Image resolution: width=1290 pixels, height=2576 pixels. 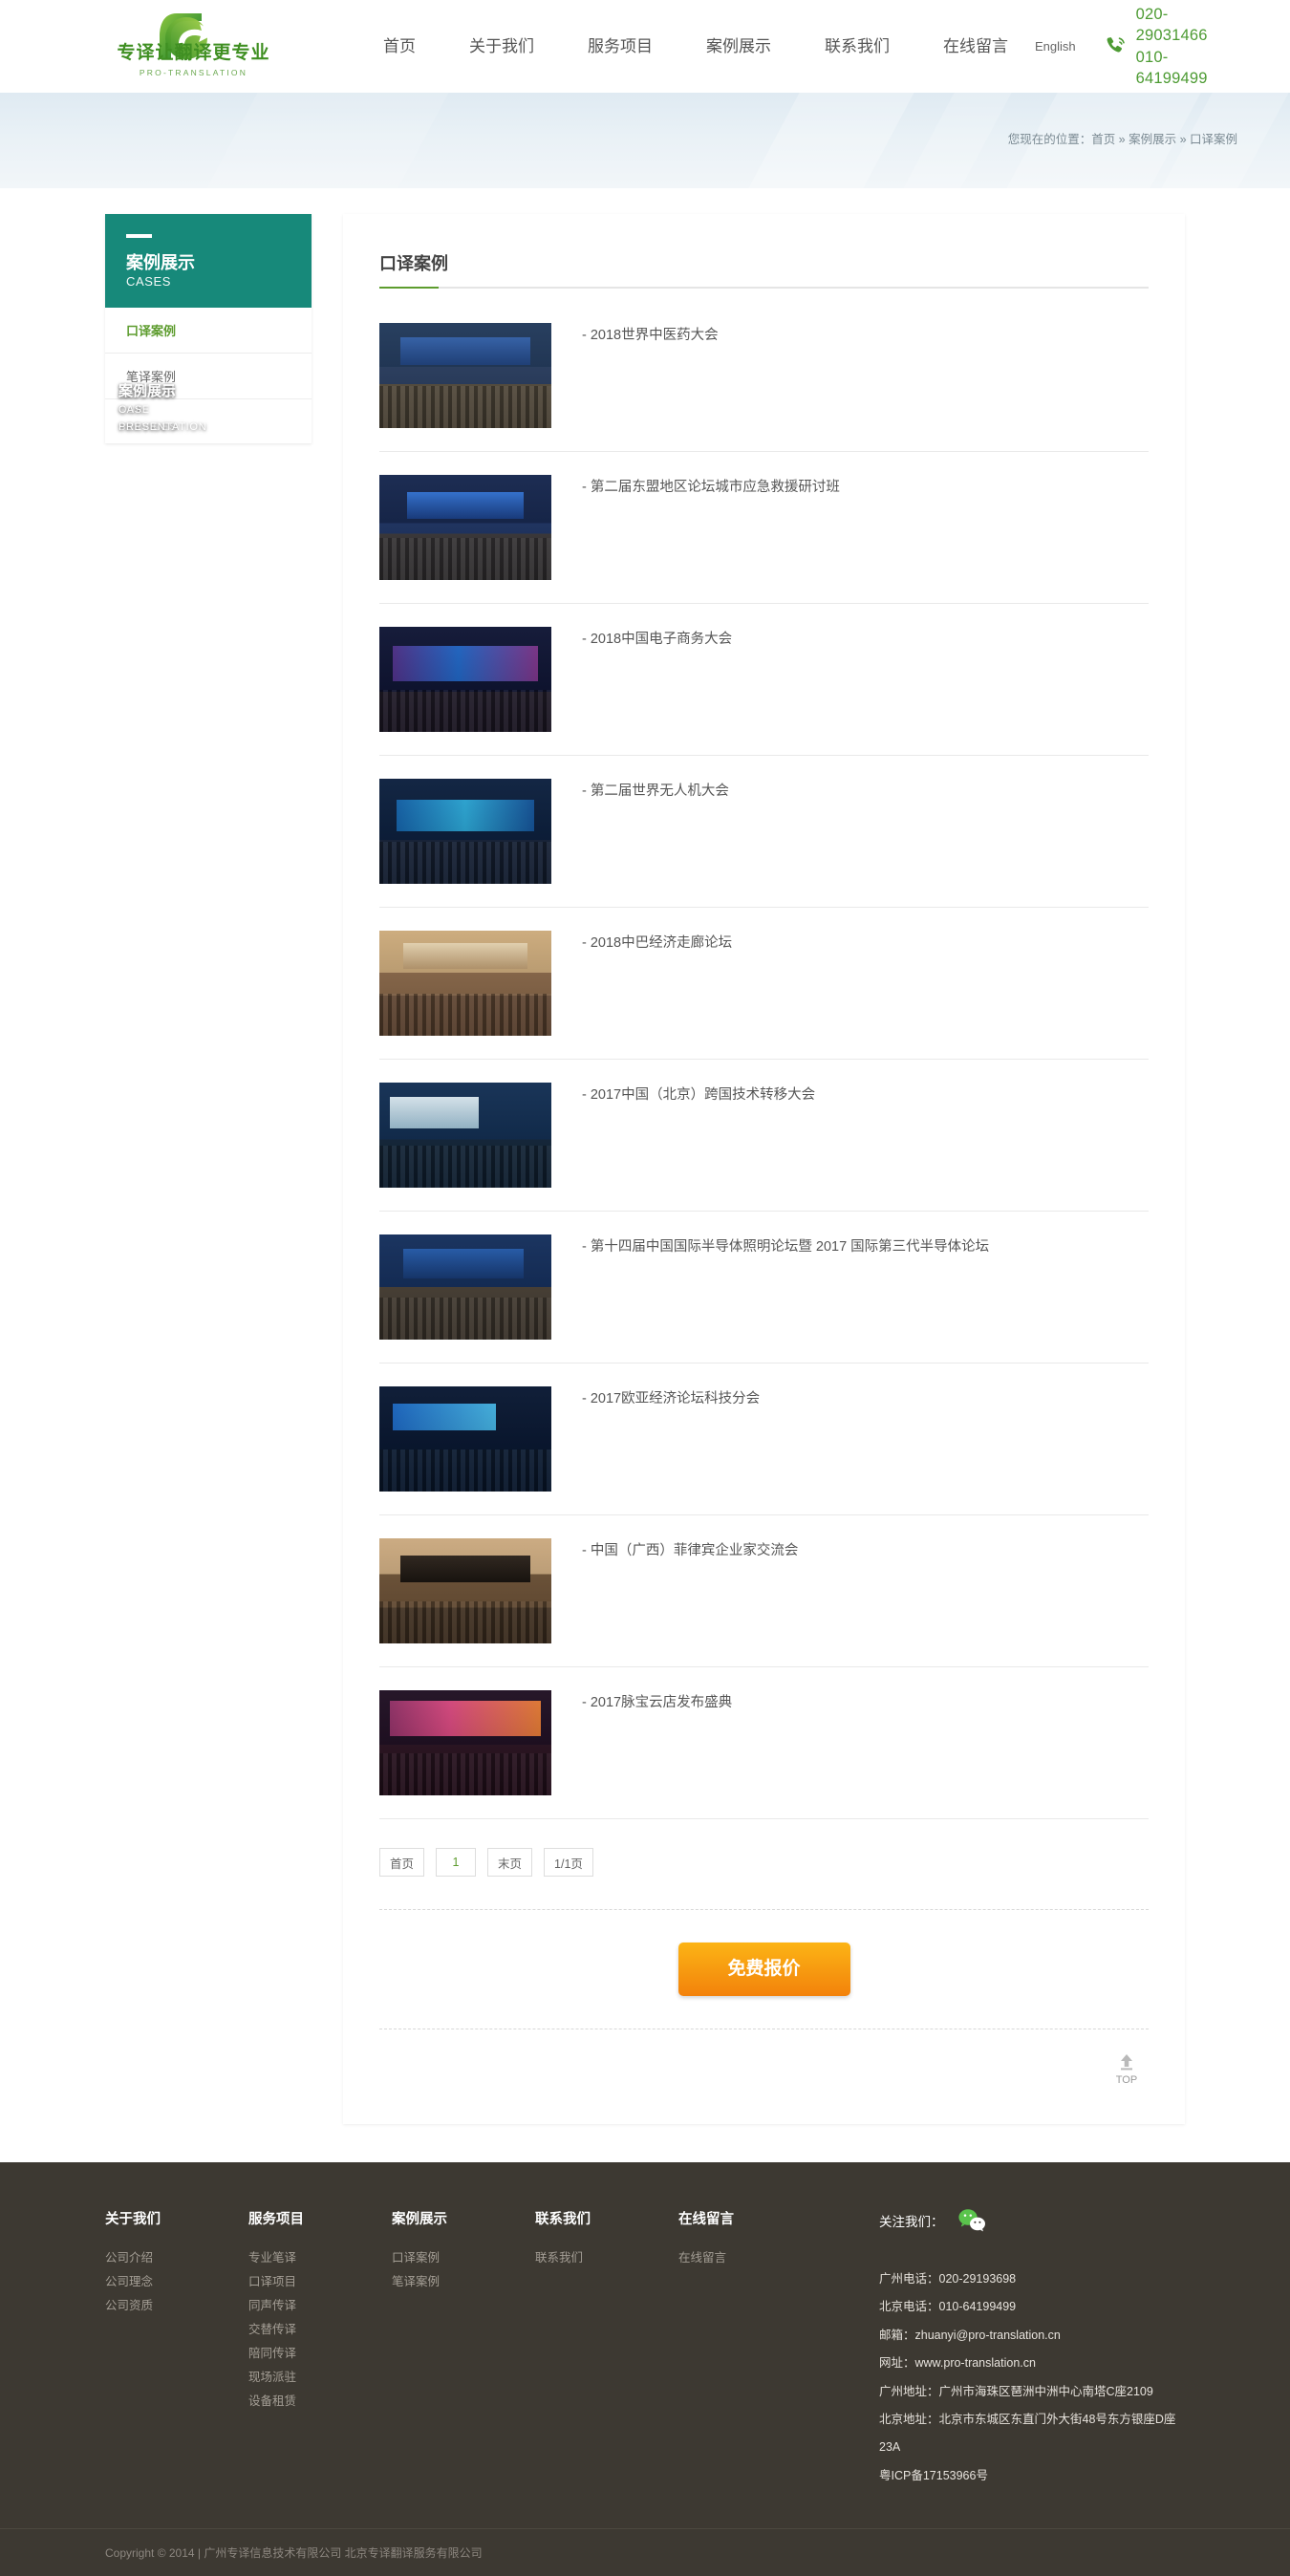 What do you see at coordinates (764, 251) in the screenshot?
I see `section-title: 口译案例` at bounding box center [764, 251].